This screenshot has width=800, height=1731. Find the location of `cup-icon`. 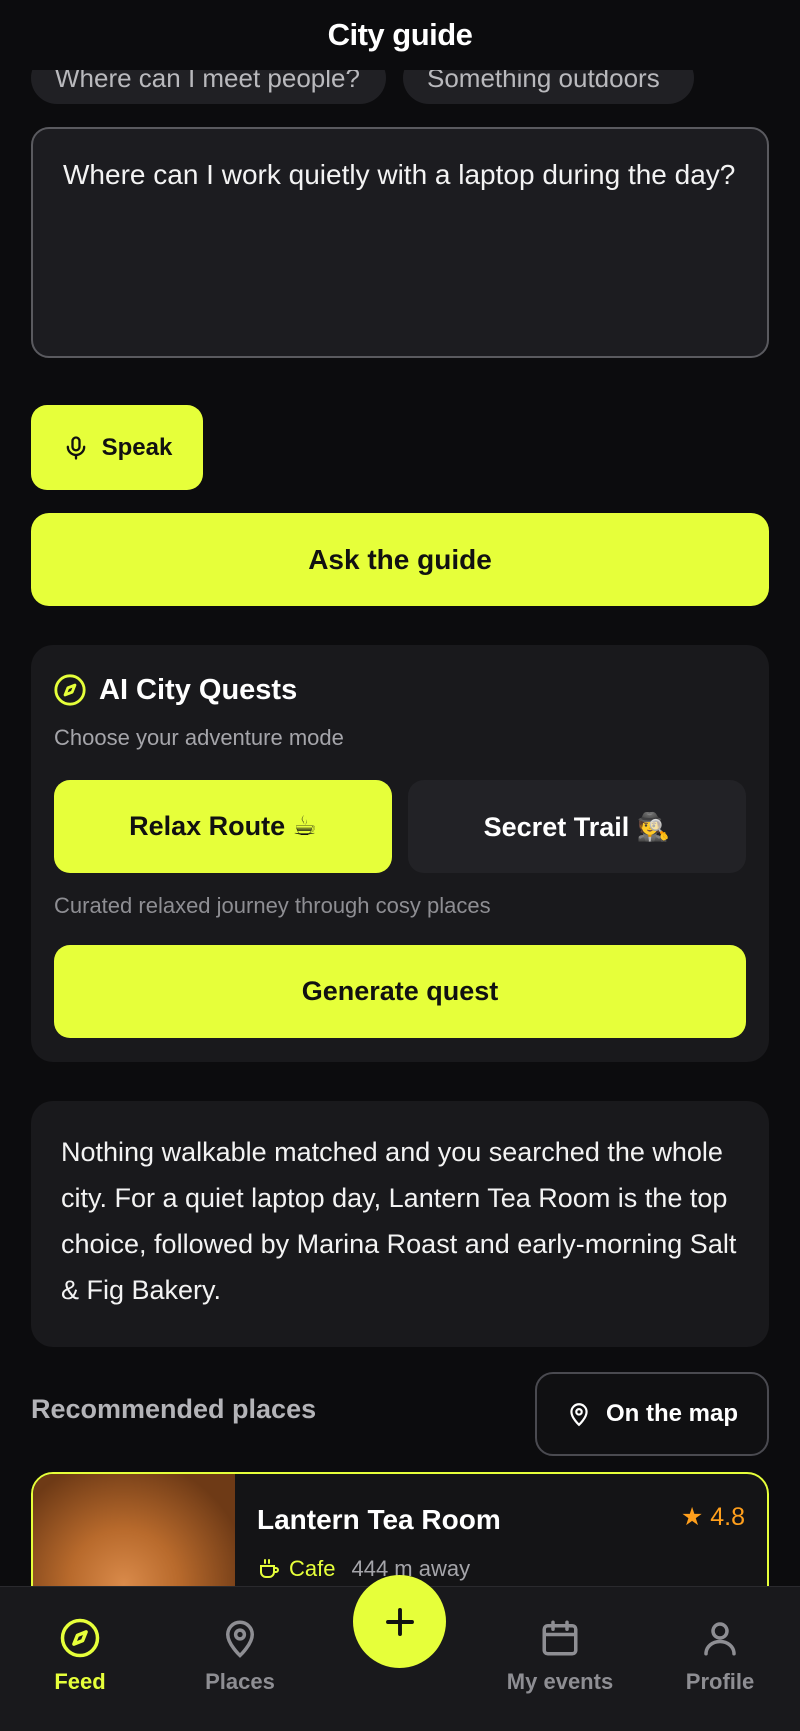

cup-icon is located at coordinates (269, 1568).